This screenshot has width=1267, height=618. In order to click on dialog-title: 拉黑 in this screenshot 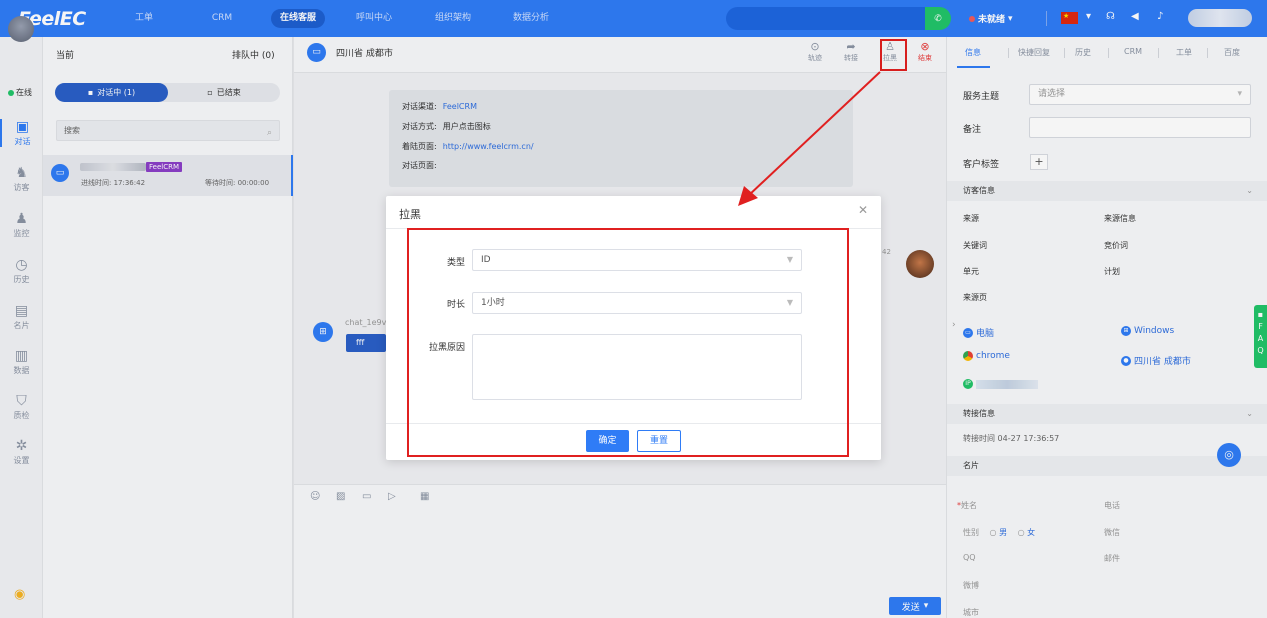, I will do `click(410, 214)`.